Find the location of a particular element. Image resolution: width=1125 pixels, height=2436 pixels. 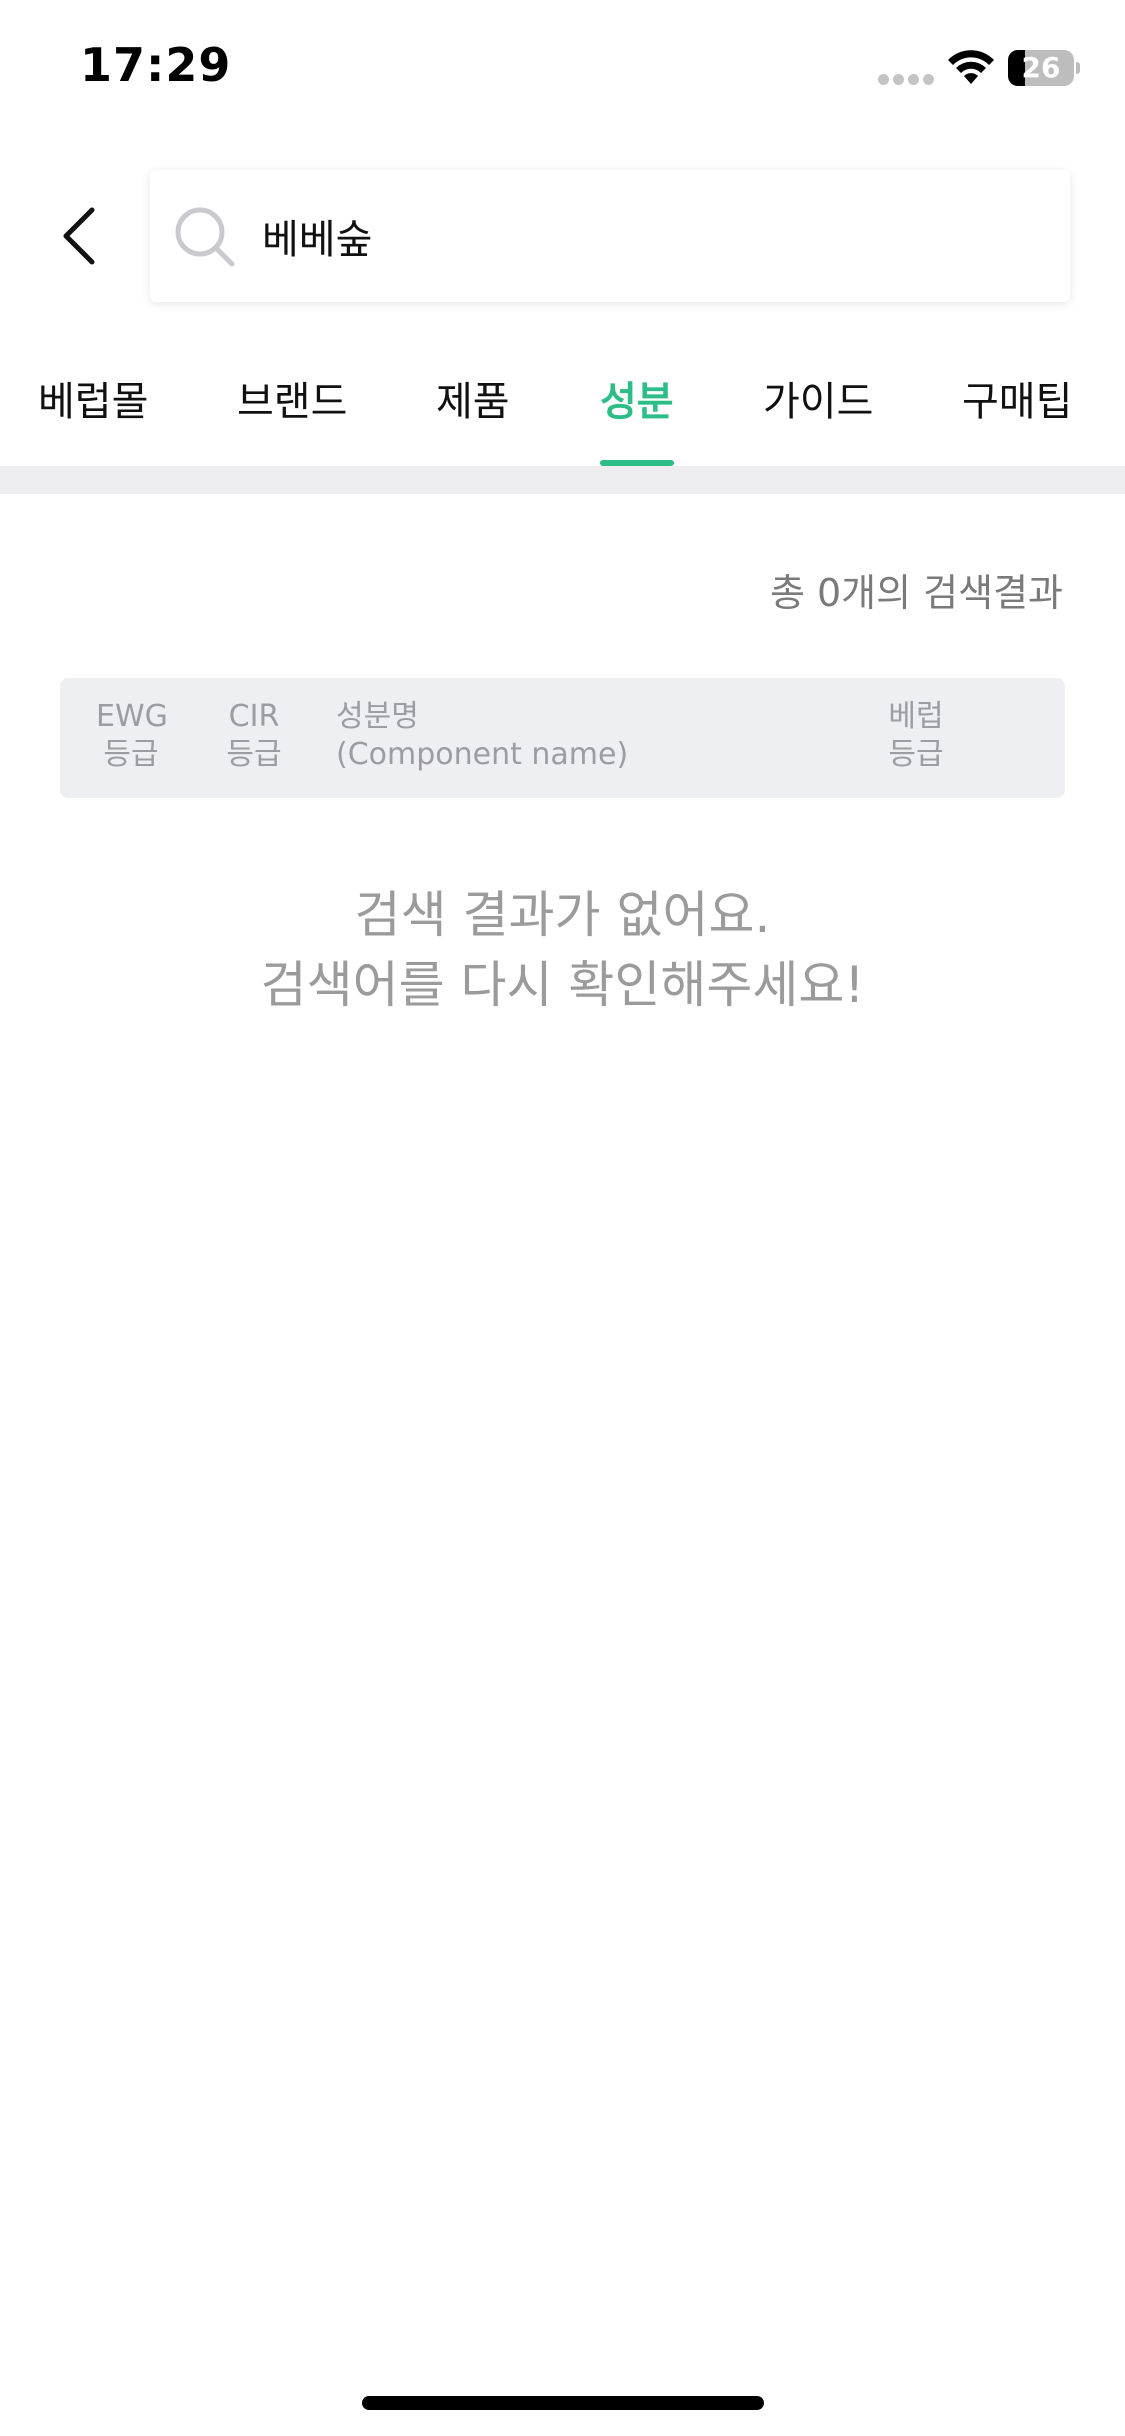

column-header-ewg-grade: EWG 등급 is located at coordinates (132, 736).